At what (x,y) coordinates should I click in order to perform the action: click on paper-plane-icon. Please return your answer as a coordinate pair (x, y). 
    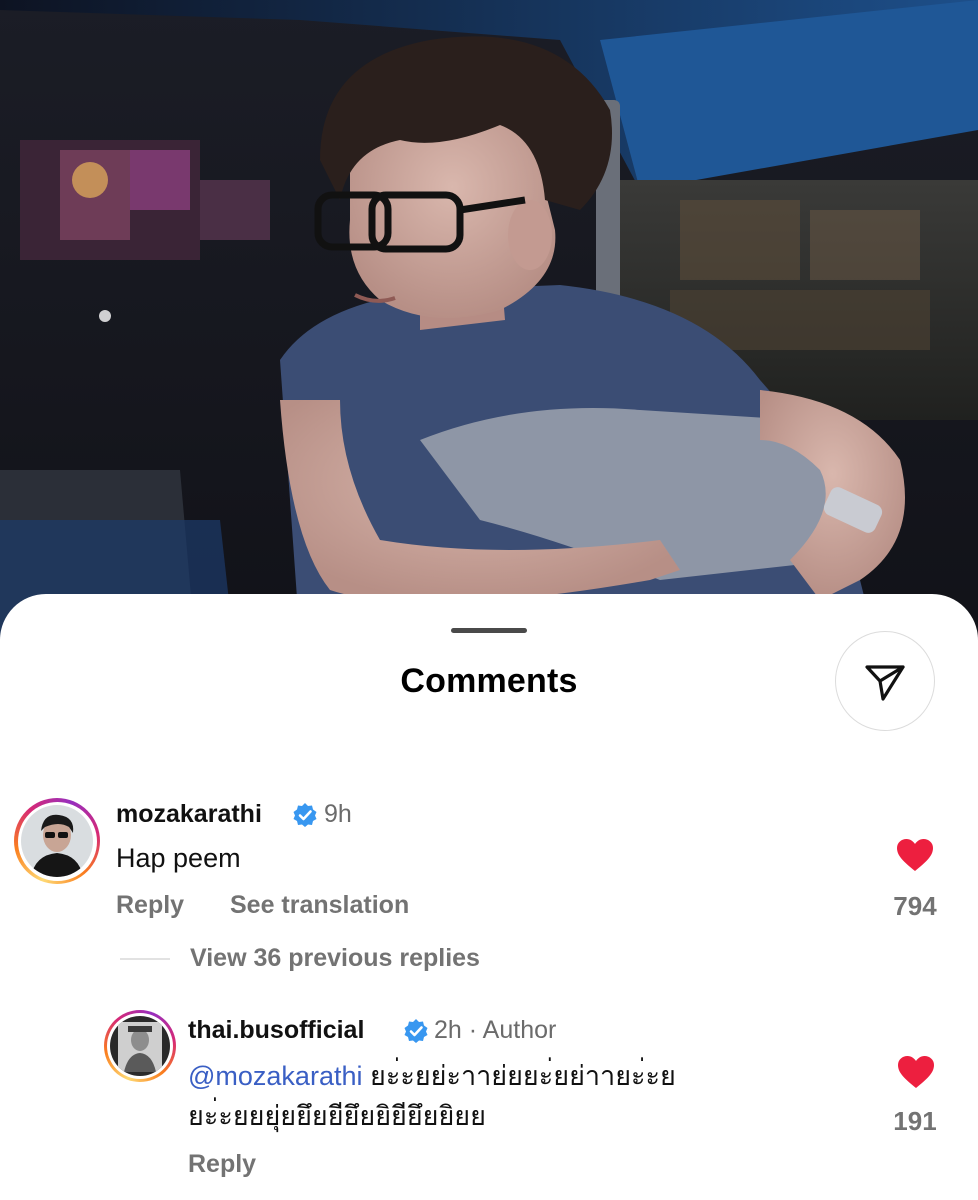
    Looking at the image, I should click on (885, 683).